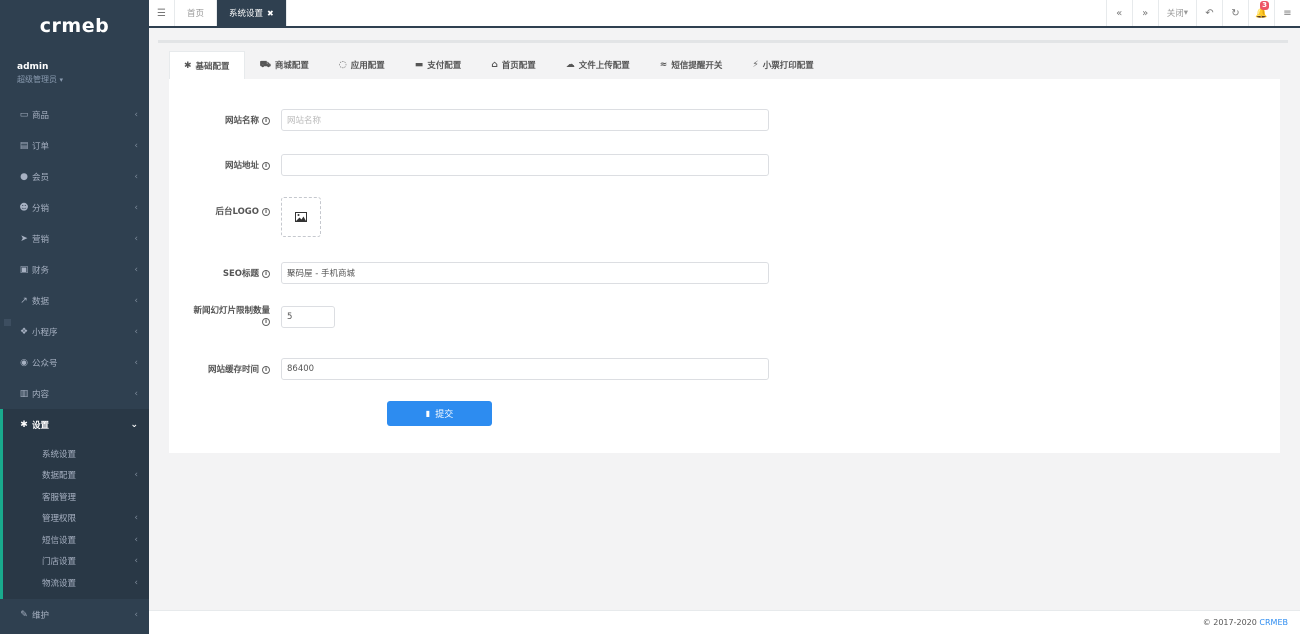  What do you see at coordinates (76, 497) in the screenshot?
I see `submenu-item: 客服管理` at bounding box center [76, 497].